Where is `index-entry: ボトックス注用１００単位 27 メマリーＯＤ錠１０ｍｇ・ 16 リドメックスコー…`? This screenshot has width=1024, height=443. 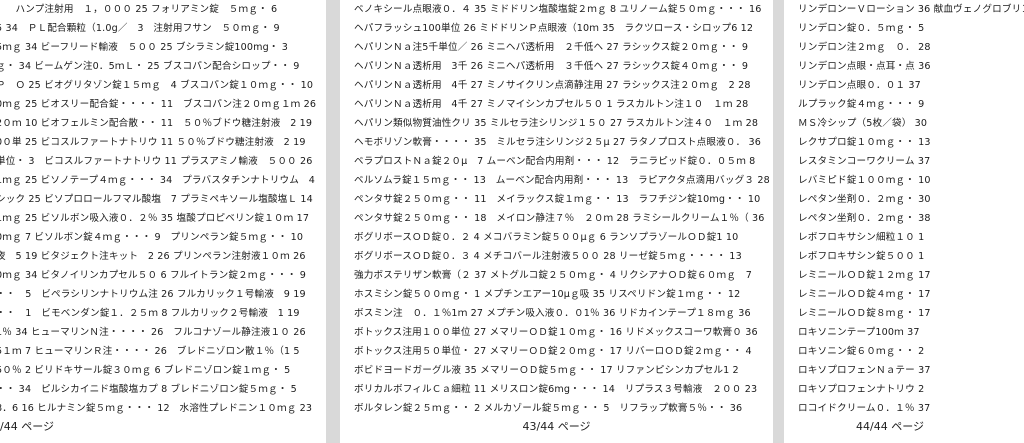 index-entry: ボトックス注用１００単位 27 メマリーＯＤ錠１０ｍｇ・ 16 リドメックスコー… is located at coordinates (556, 332).